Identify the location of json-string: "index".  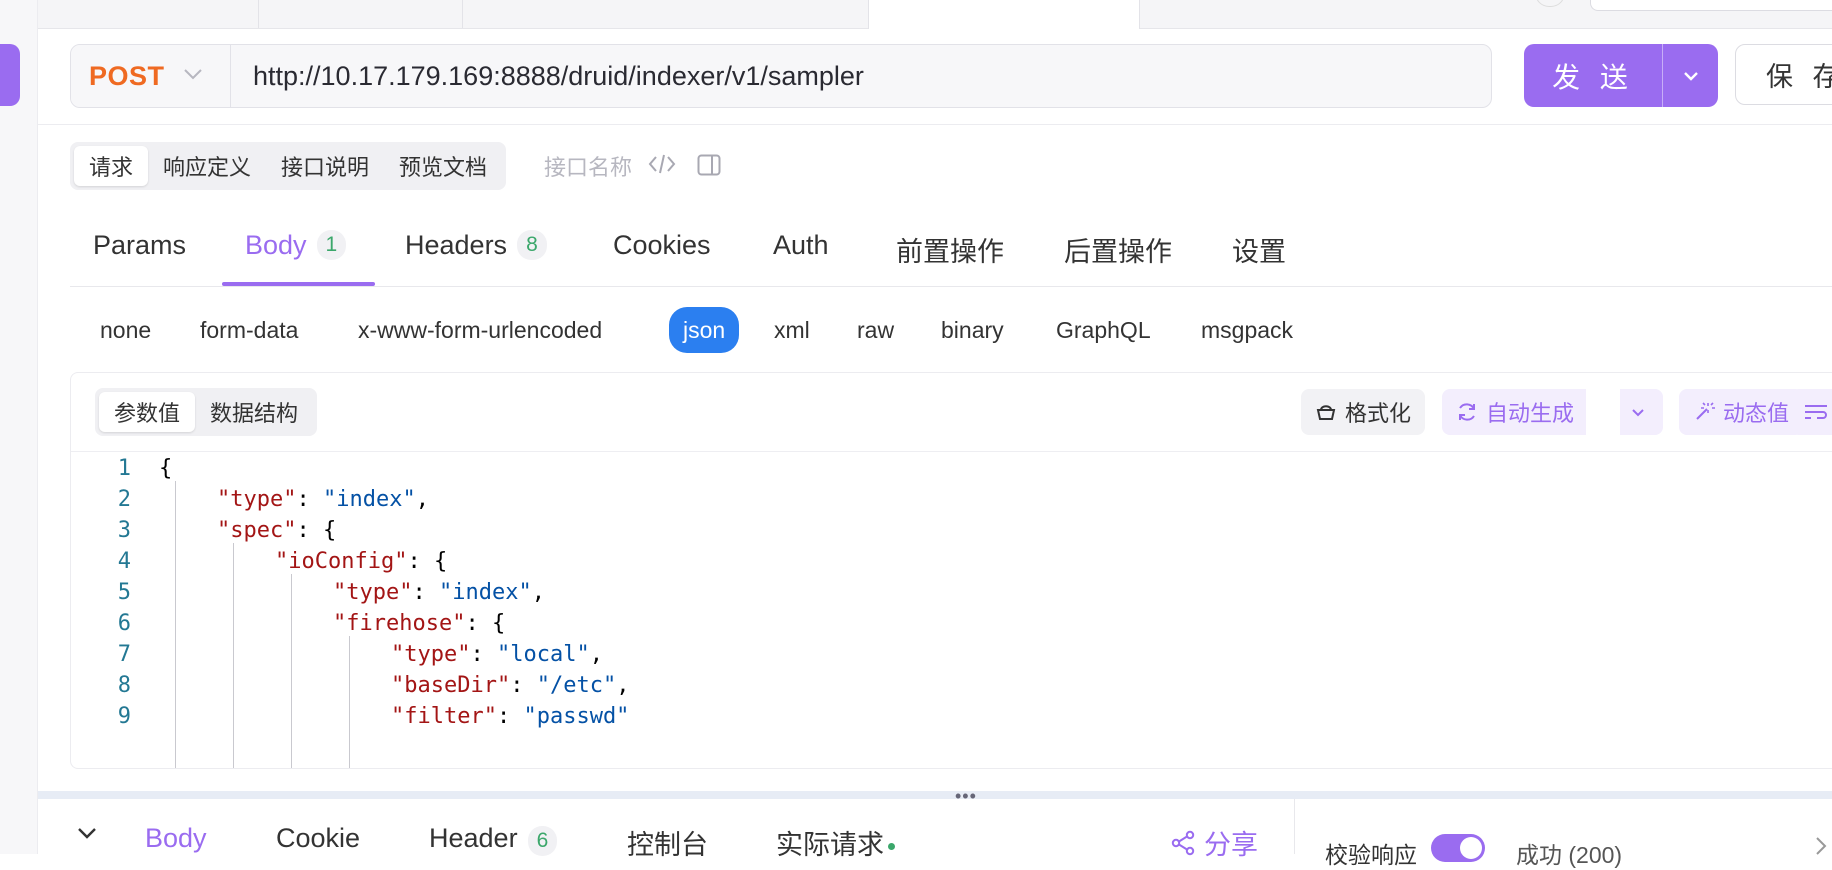
(369, 499).